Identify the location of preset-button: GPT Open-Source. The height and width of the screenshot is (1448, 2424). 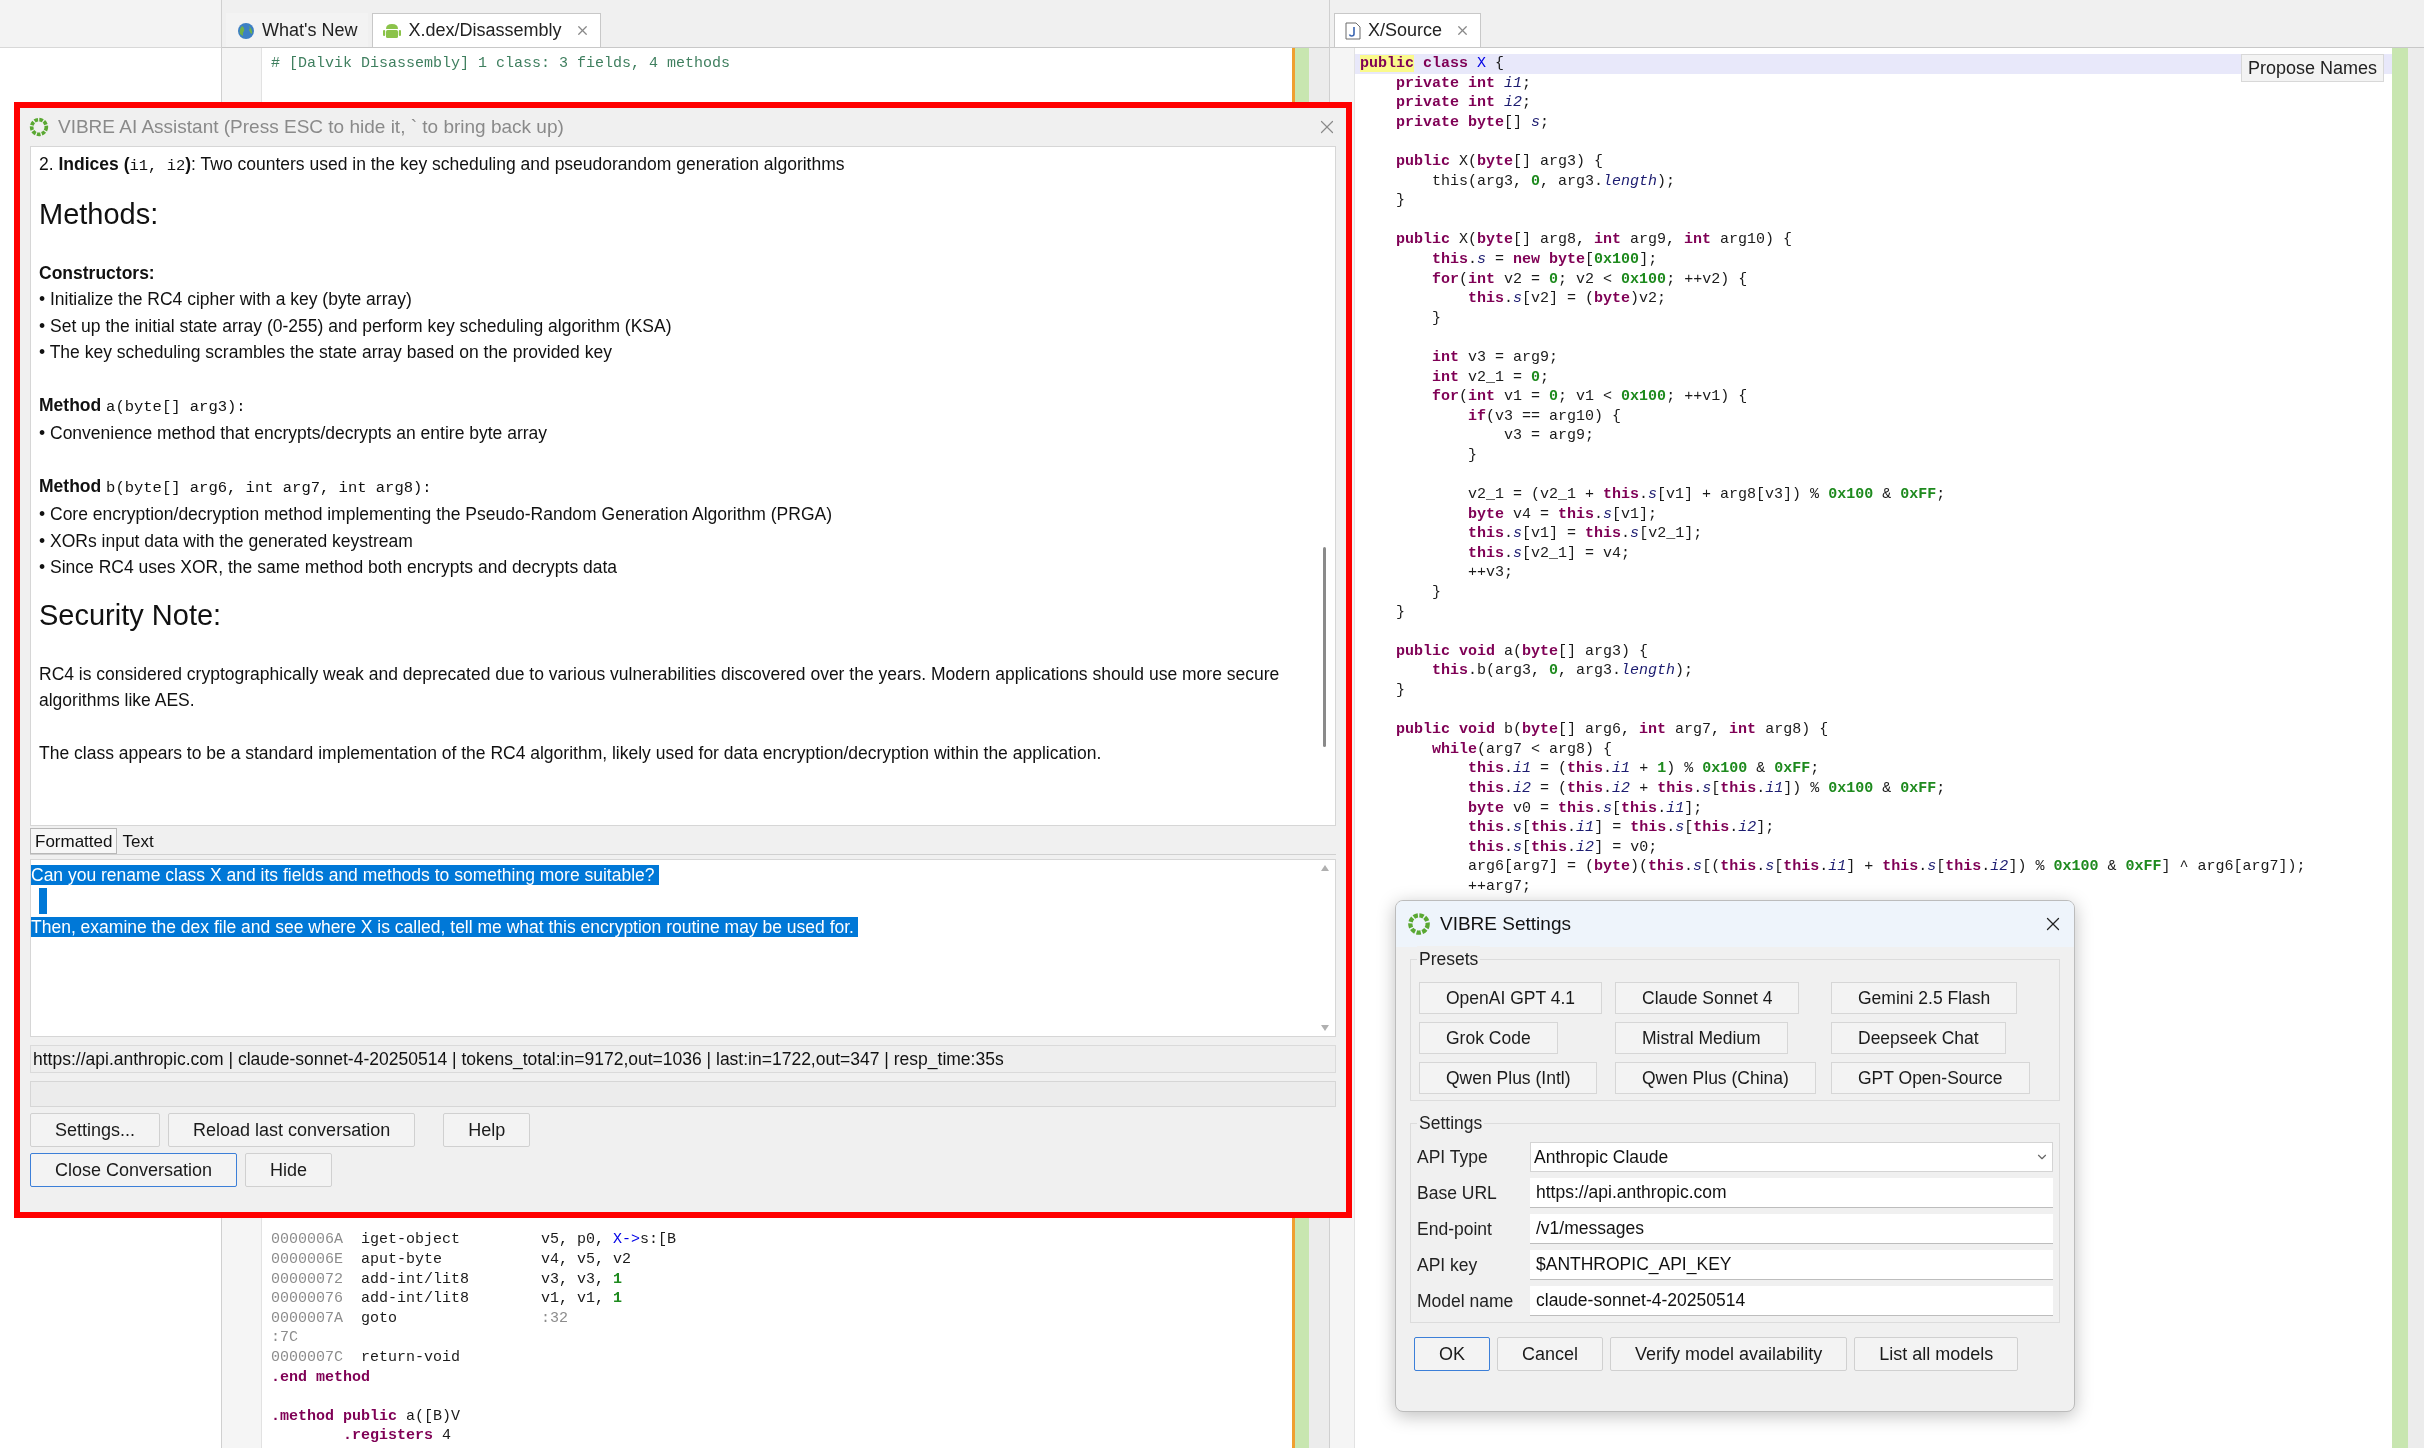
(1930, 1078).